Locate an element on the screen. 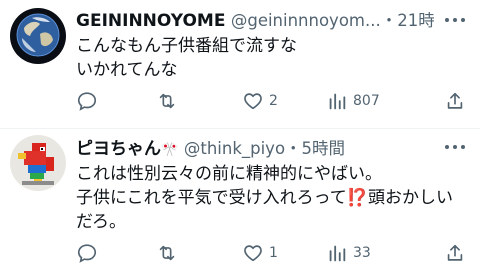 Image resolution: width=480 pixels, height=276 pixels. name-badge-flag-icon: 🎌 is located at coordinates (170, 150).